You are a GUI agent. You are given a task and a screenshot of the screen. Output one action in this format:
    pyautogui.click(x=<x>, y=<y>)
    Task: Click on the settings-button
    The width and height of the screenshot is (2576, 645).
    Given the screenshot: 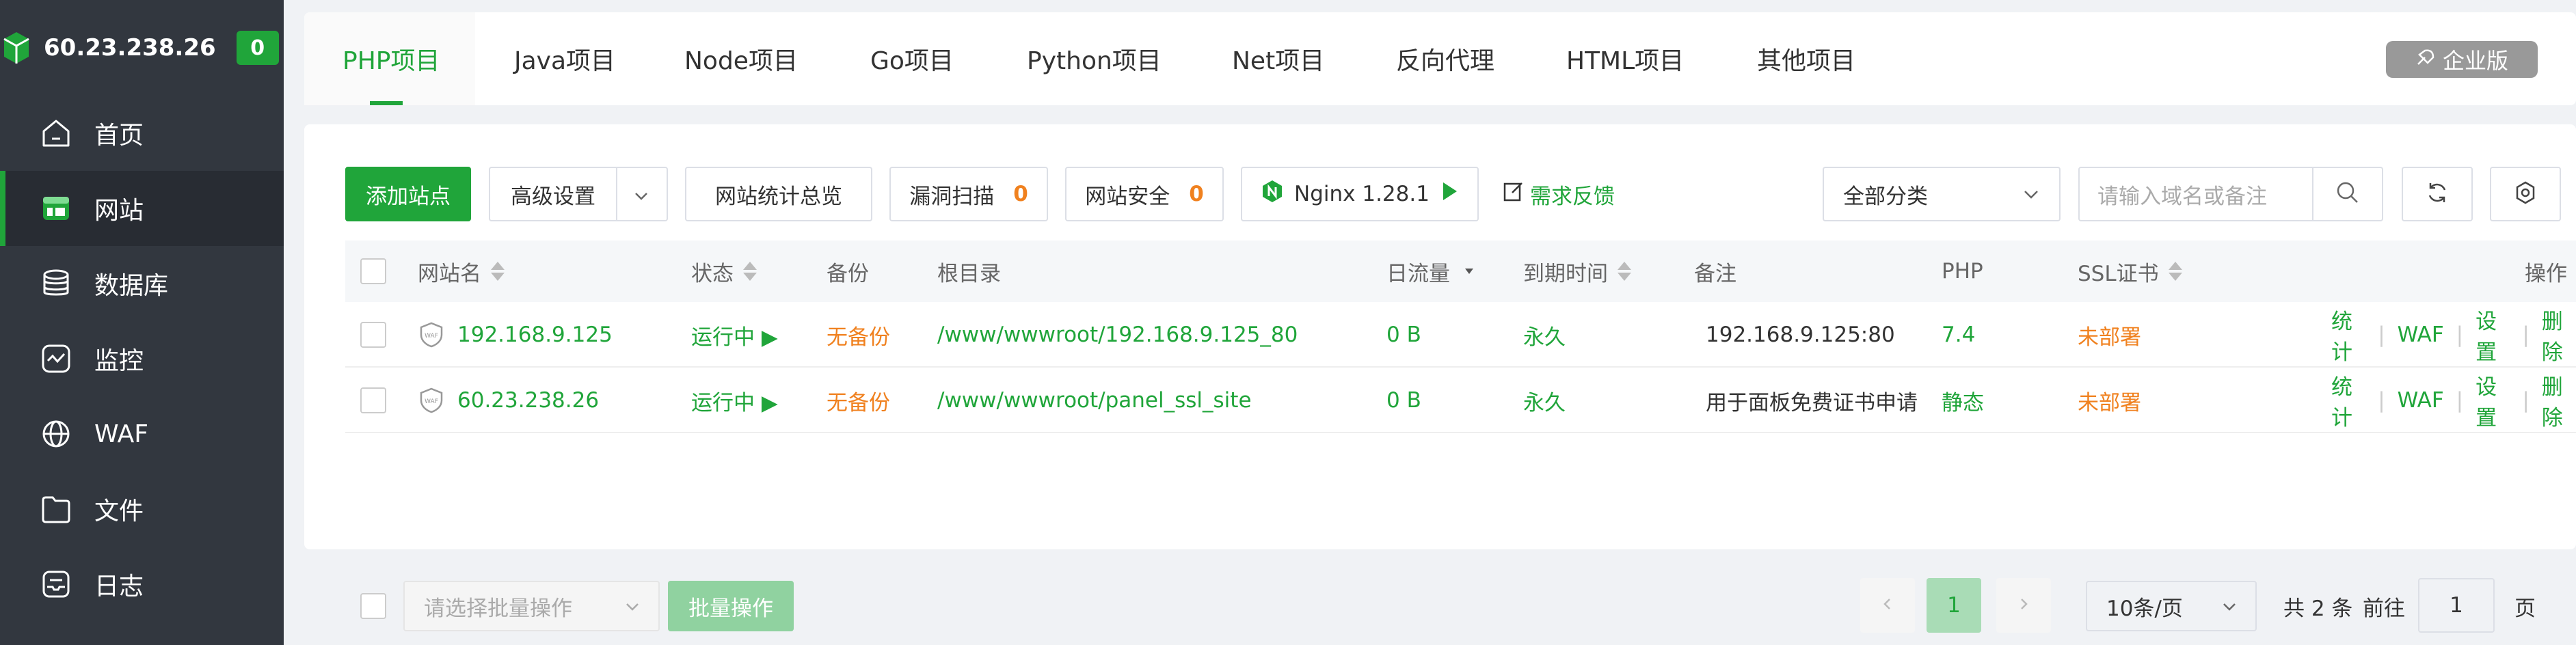 What is the action you would take?
    pyautogui.click(x=2525, y=194)
    